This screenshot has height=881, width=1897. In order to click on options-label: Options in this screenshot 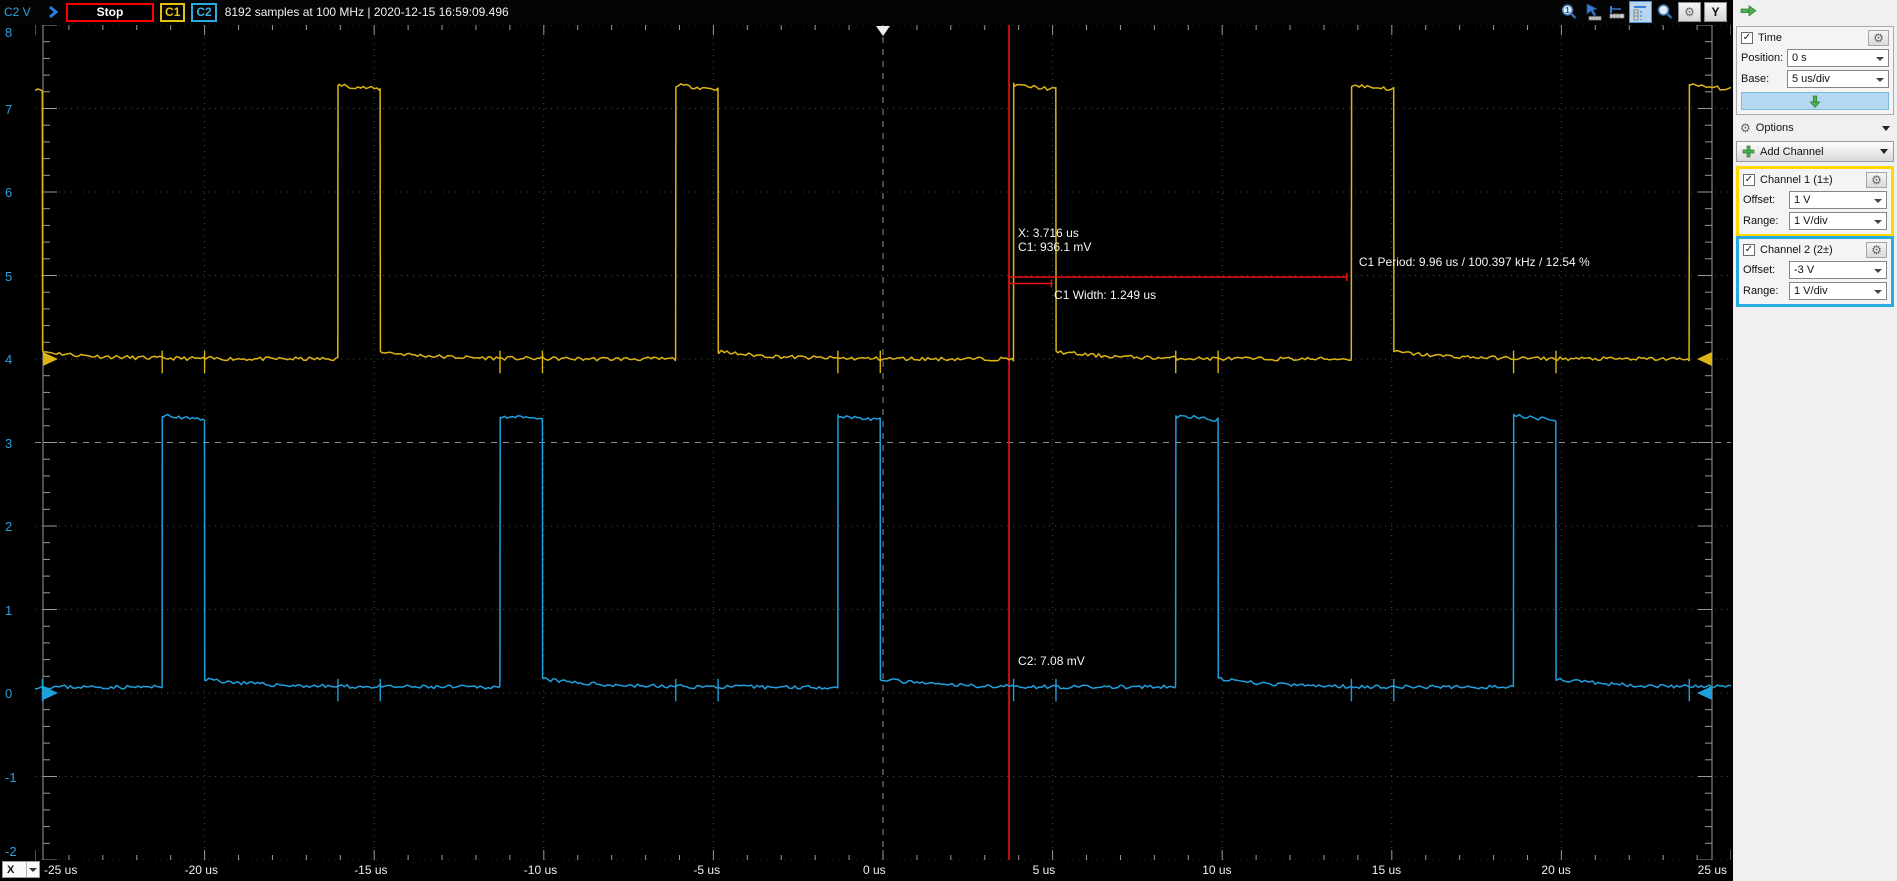, I will do `click(1774, 128)`.